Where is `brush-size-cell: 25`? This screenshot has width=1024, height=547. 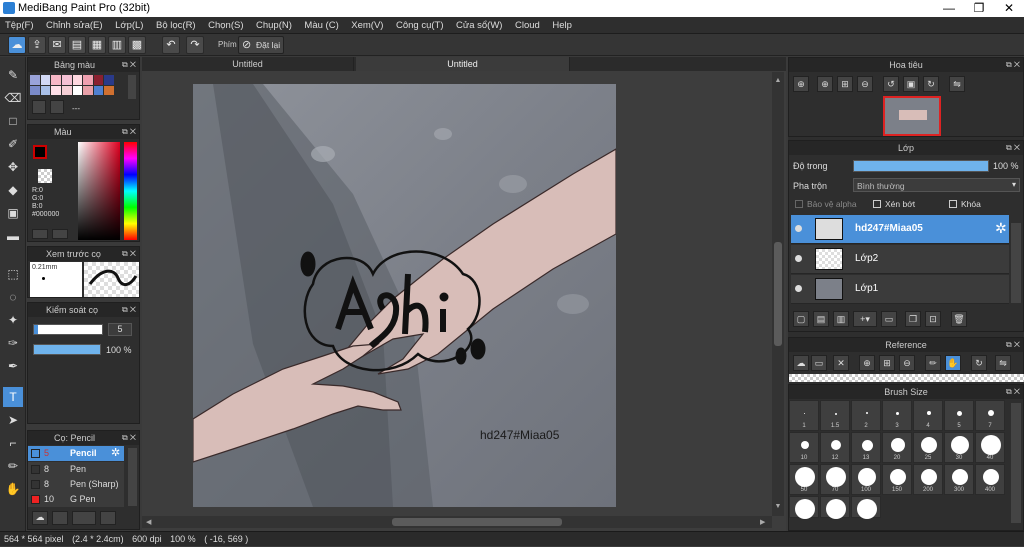 brush-size-cell: 25 is located at coordinates (928, 447).